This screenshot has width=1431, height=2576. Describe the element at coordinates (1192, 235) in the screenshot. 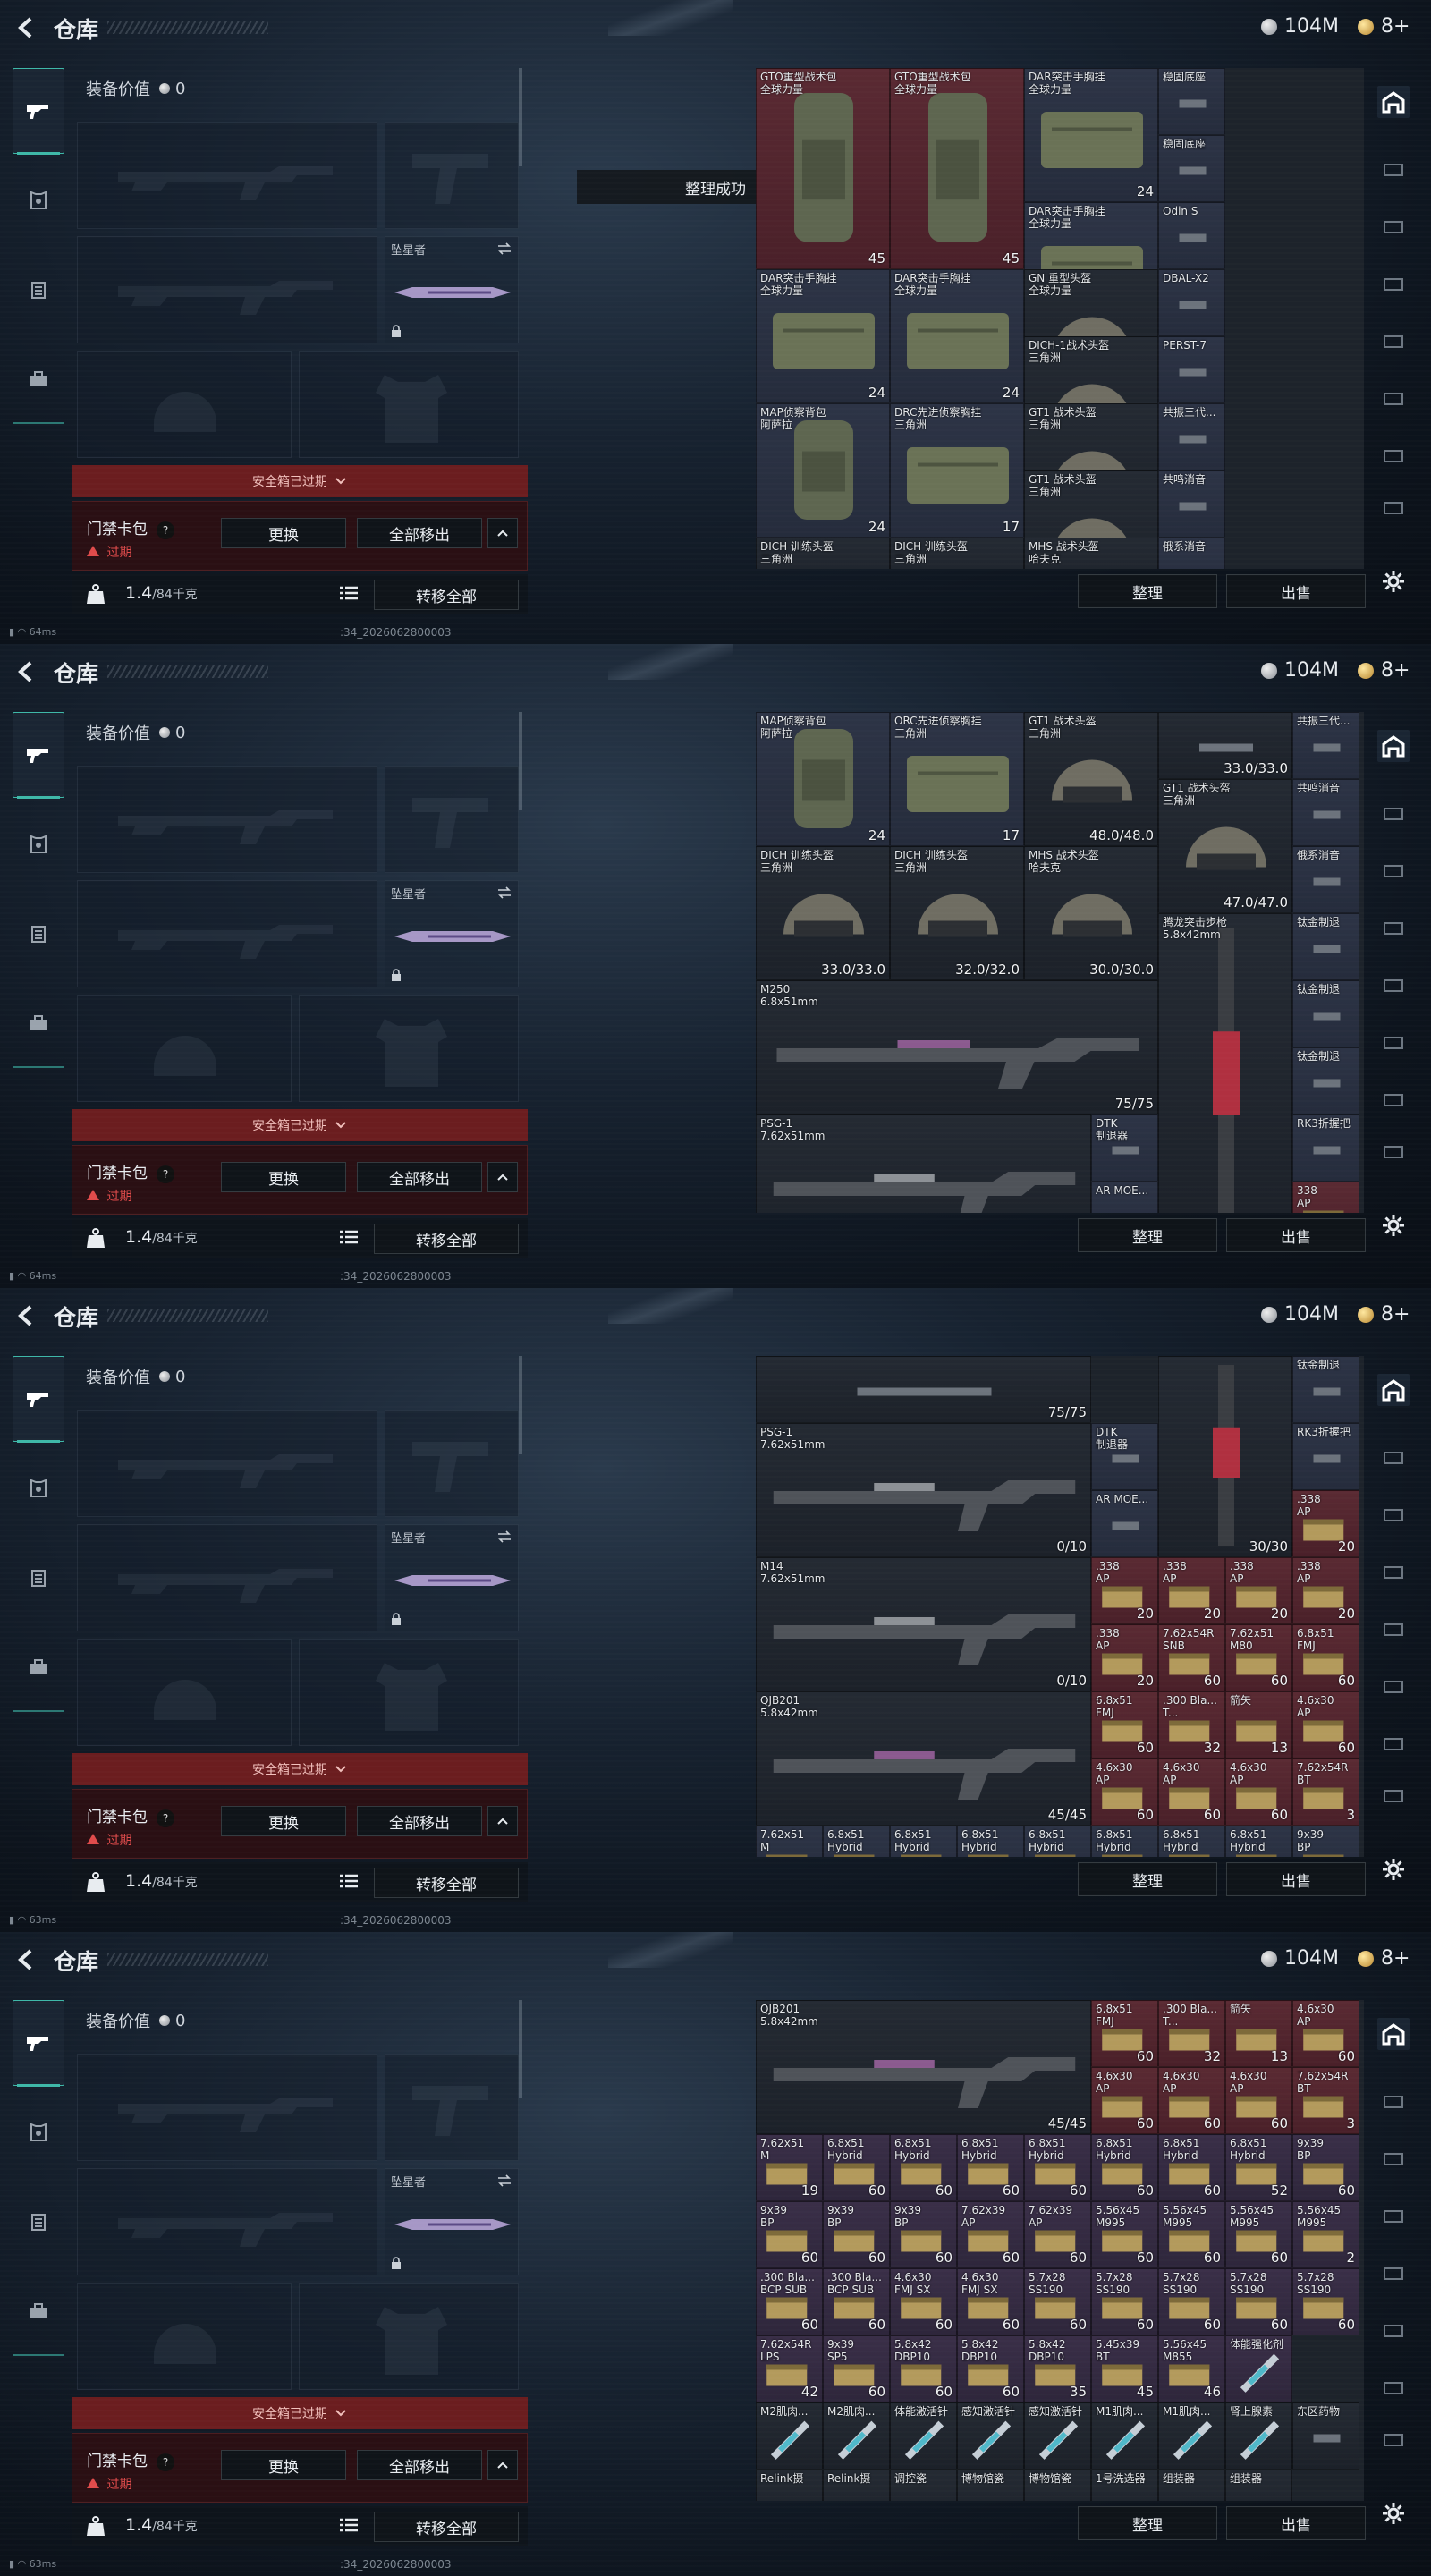

I see `stash-item: Odin S` at that location.